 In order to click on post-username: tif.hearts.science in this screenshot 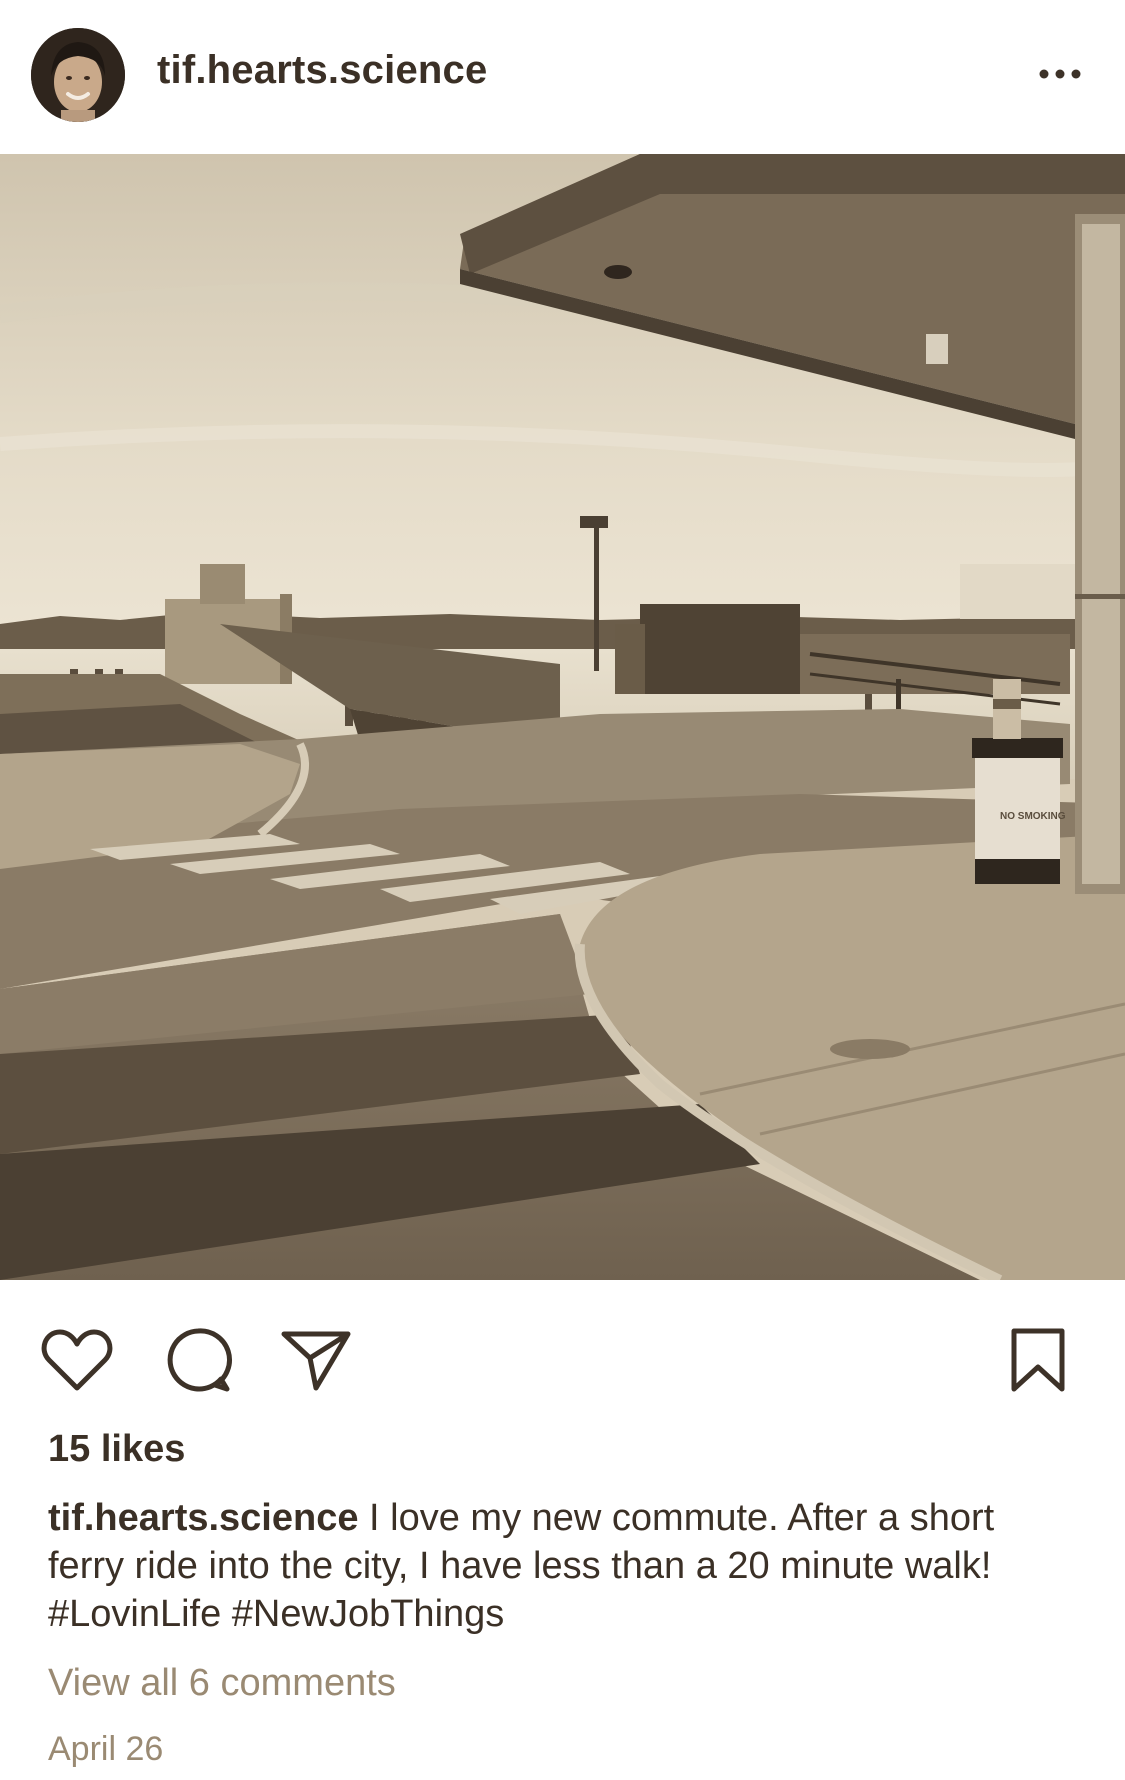, I will do `click(322, 70)`.